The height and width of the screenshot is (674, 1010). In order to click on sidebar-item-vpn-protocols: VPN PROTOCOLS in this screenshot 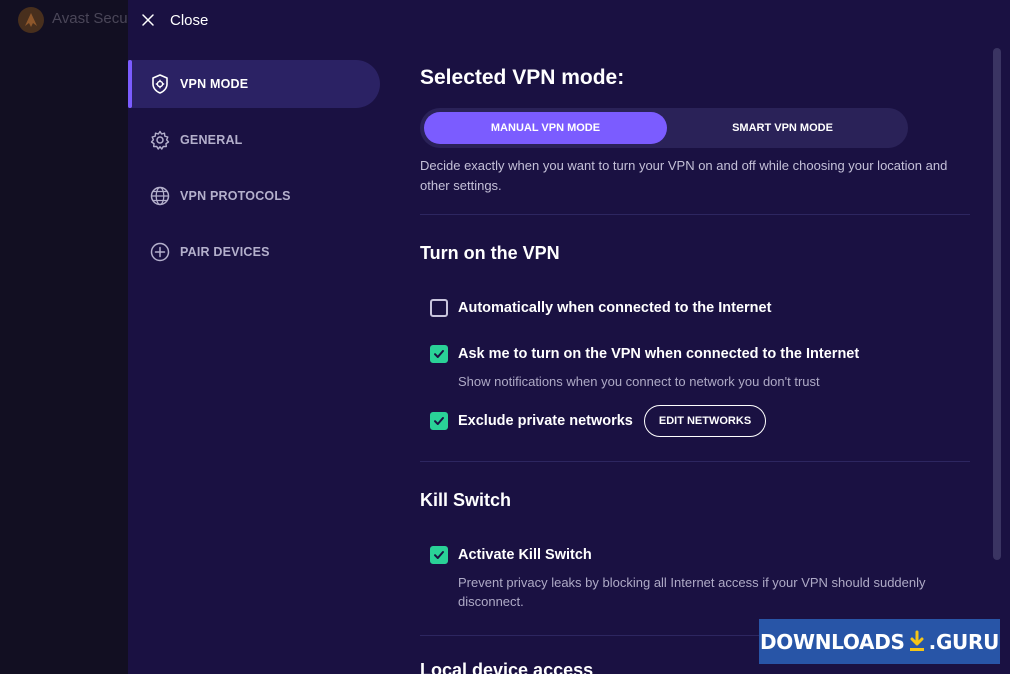, I will do `click(254, 196)`.